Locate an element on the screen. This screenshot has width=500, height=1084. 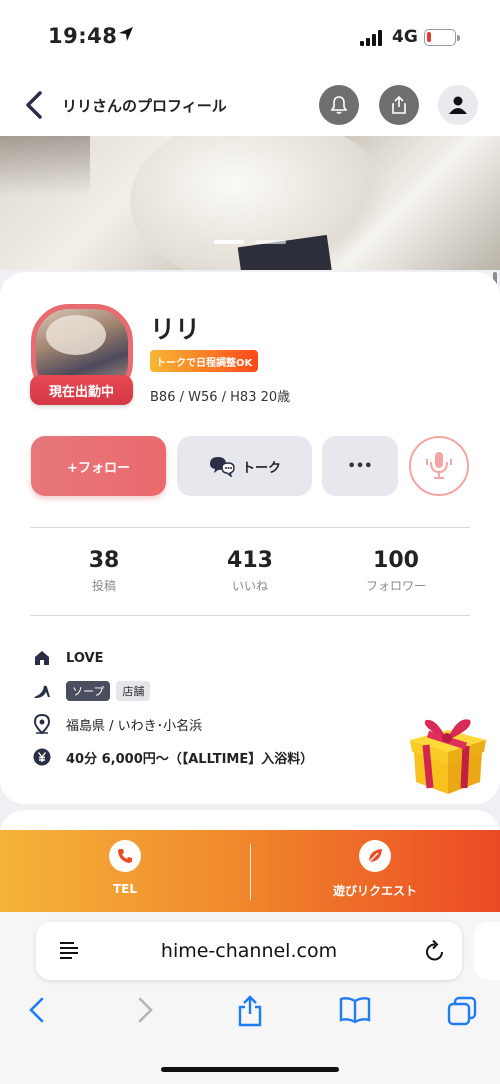
url-text: hime-channel.com is located at coordinates (249, 951).